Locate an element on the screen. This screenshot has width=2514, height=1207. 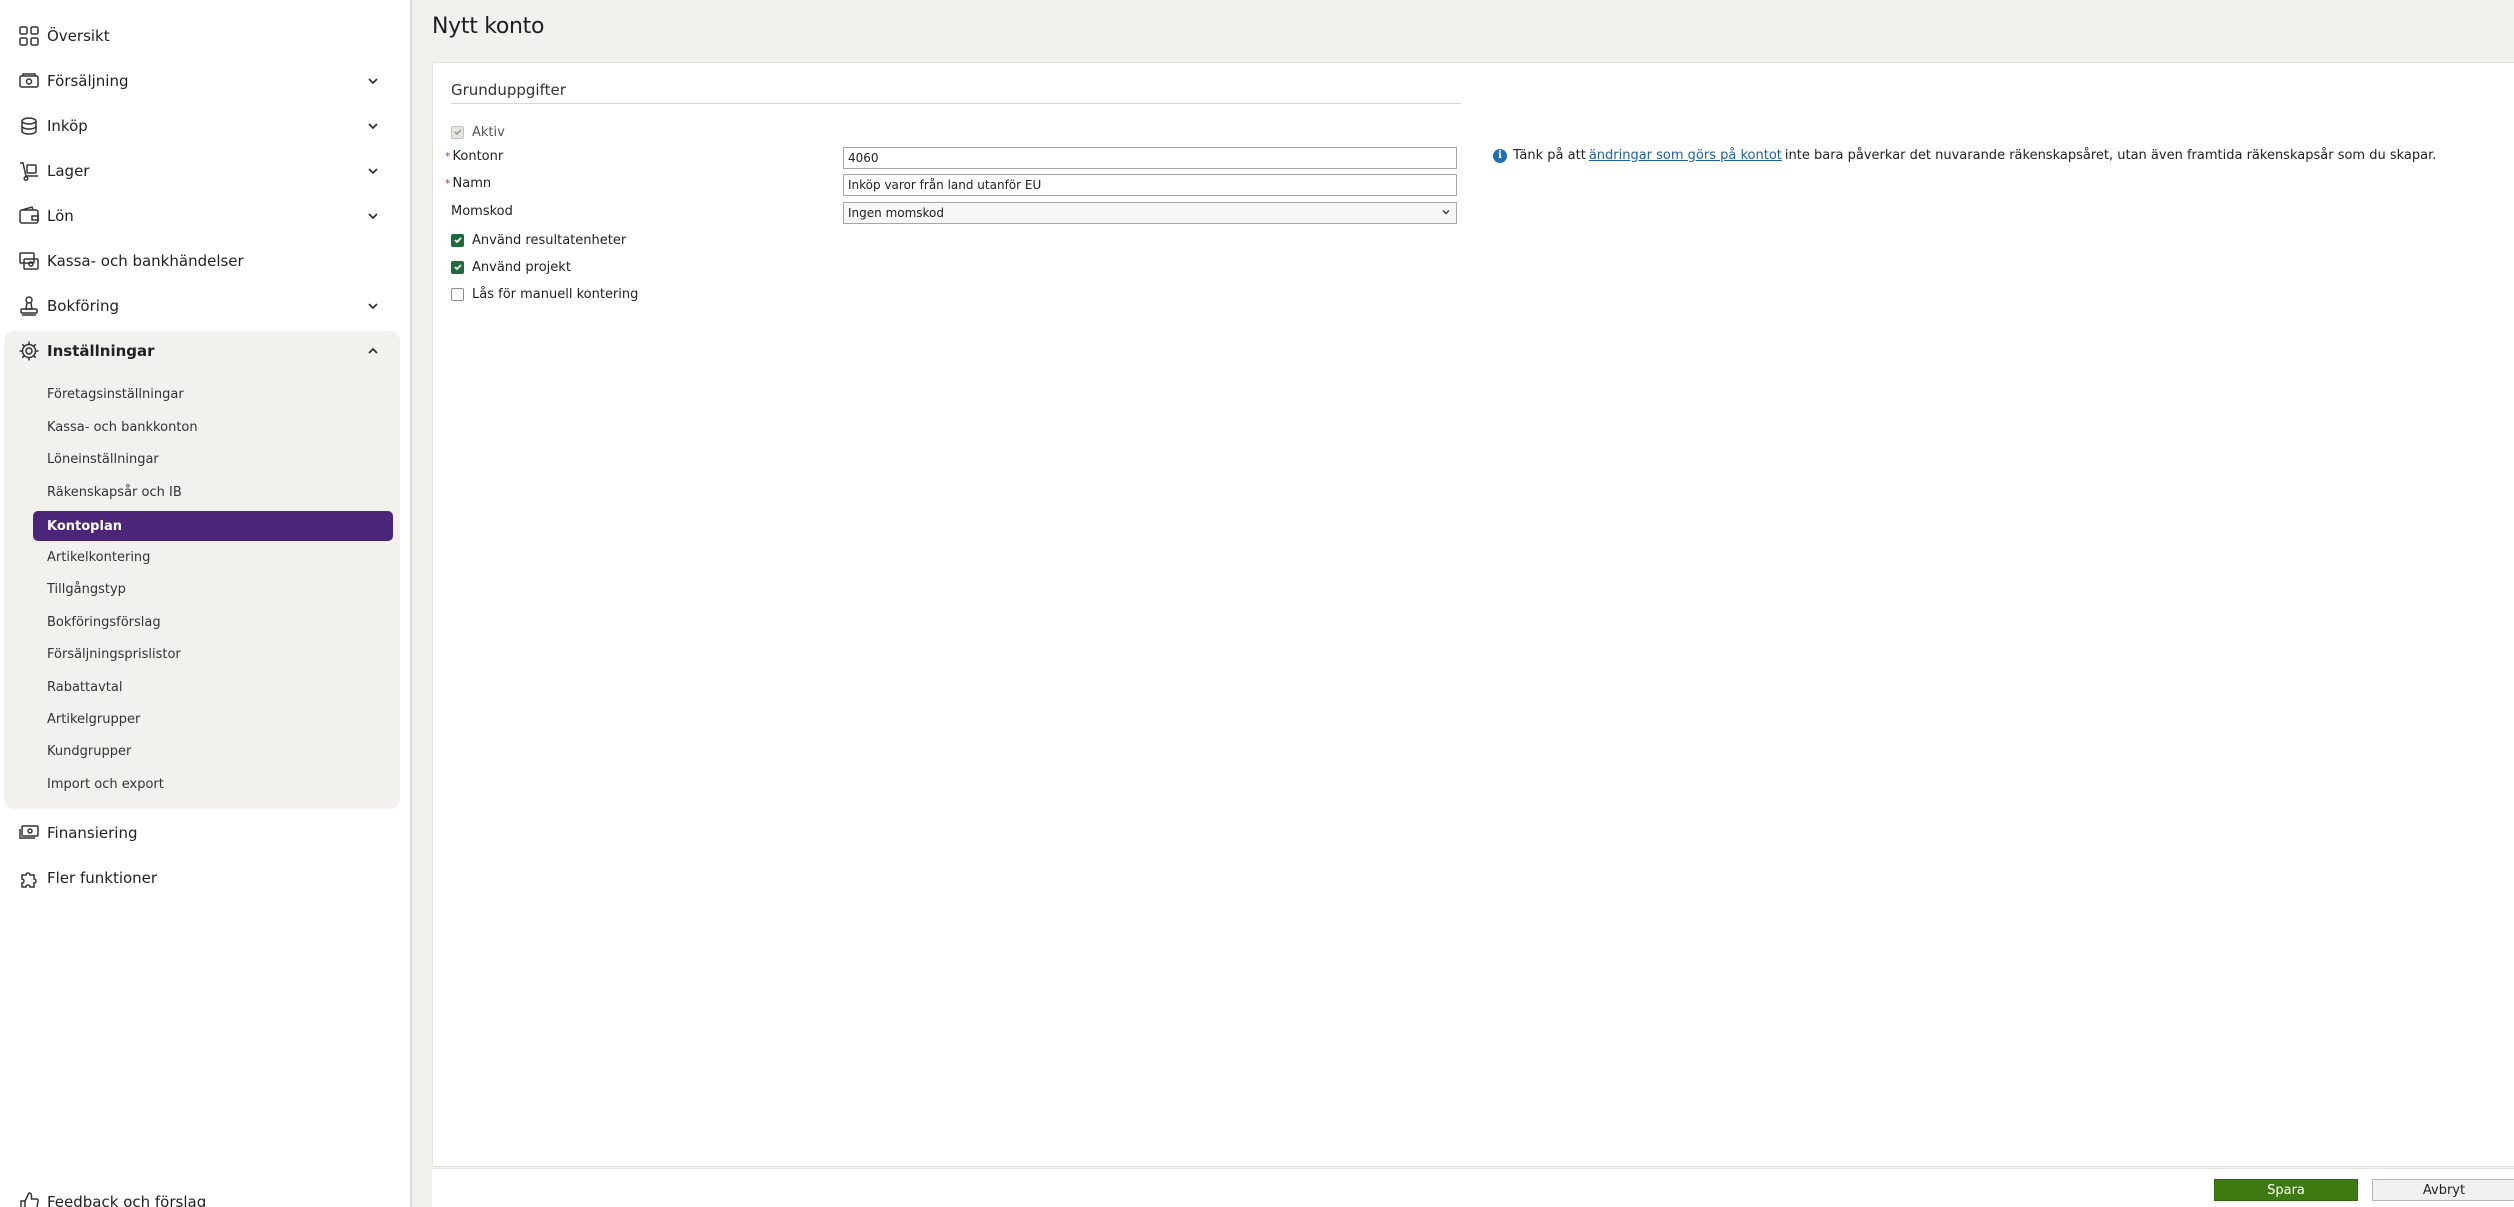
chevron-up-icon is located at coordinates (373, 351).